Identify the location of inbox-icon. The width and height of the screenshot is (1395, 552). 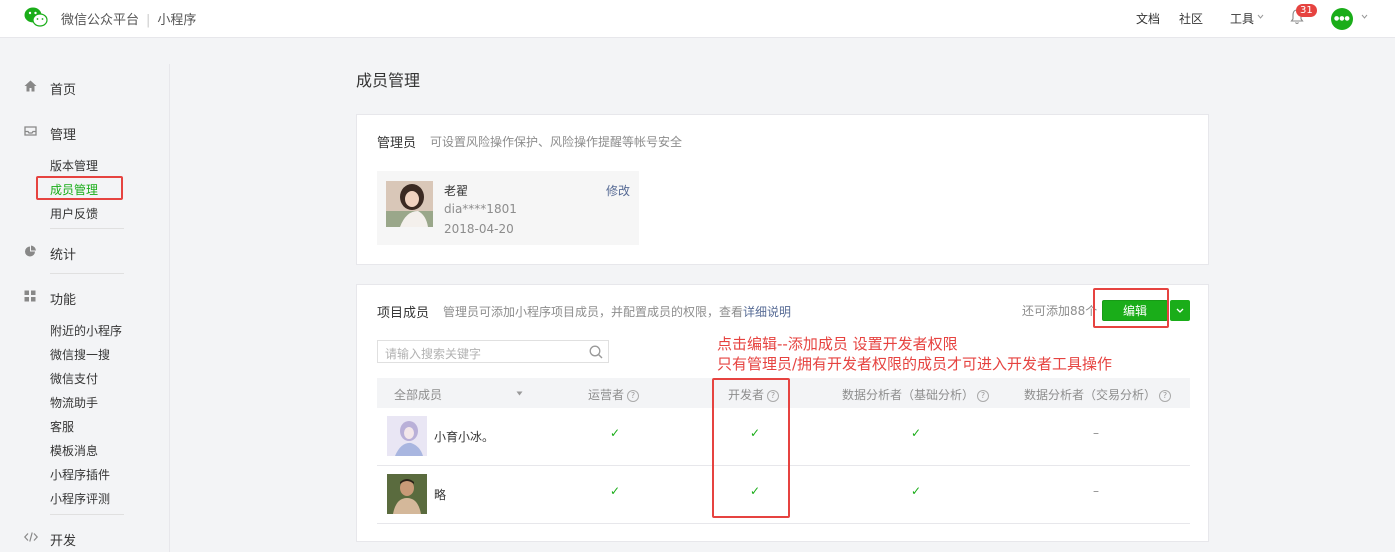
(30, 131).